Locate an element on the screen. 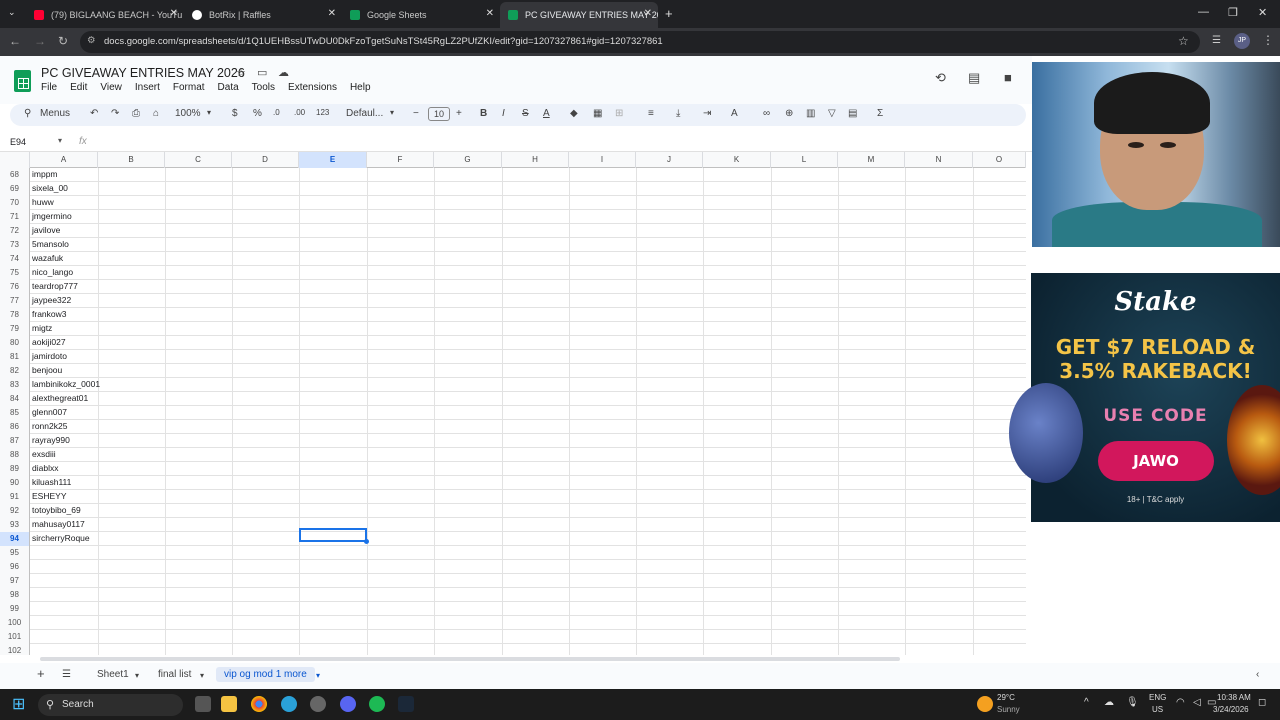 The width and height of the screenshot is (1280, 720). filter-views-icon: ▤ is located at coordinates (852, 113).